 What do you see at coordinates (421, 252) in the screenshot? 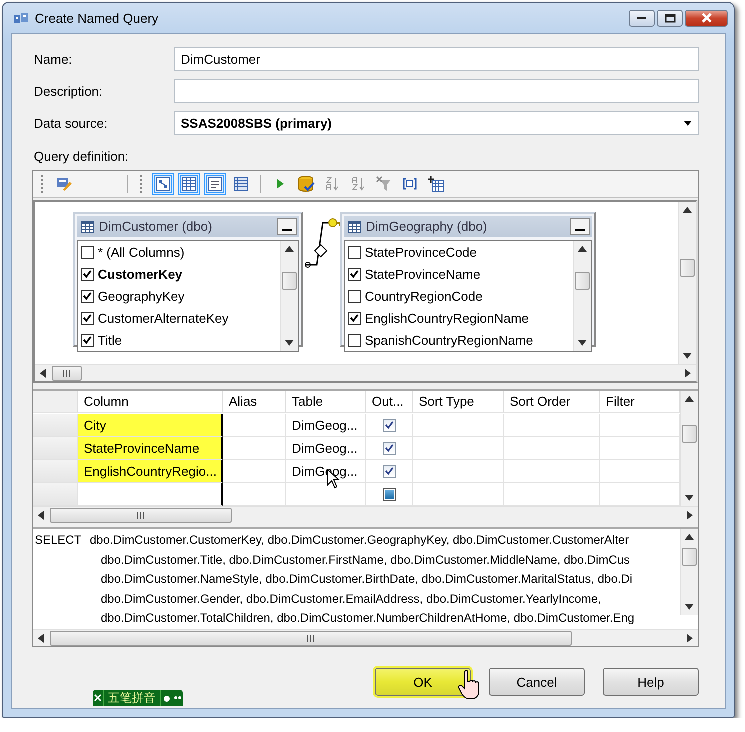
I see `column-name: StateProvinceCode` at bounding box center [421, 252].